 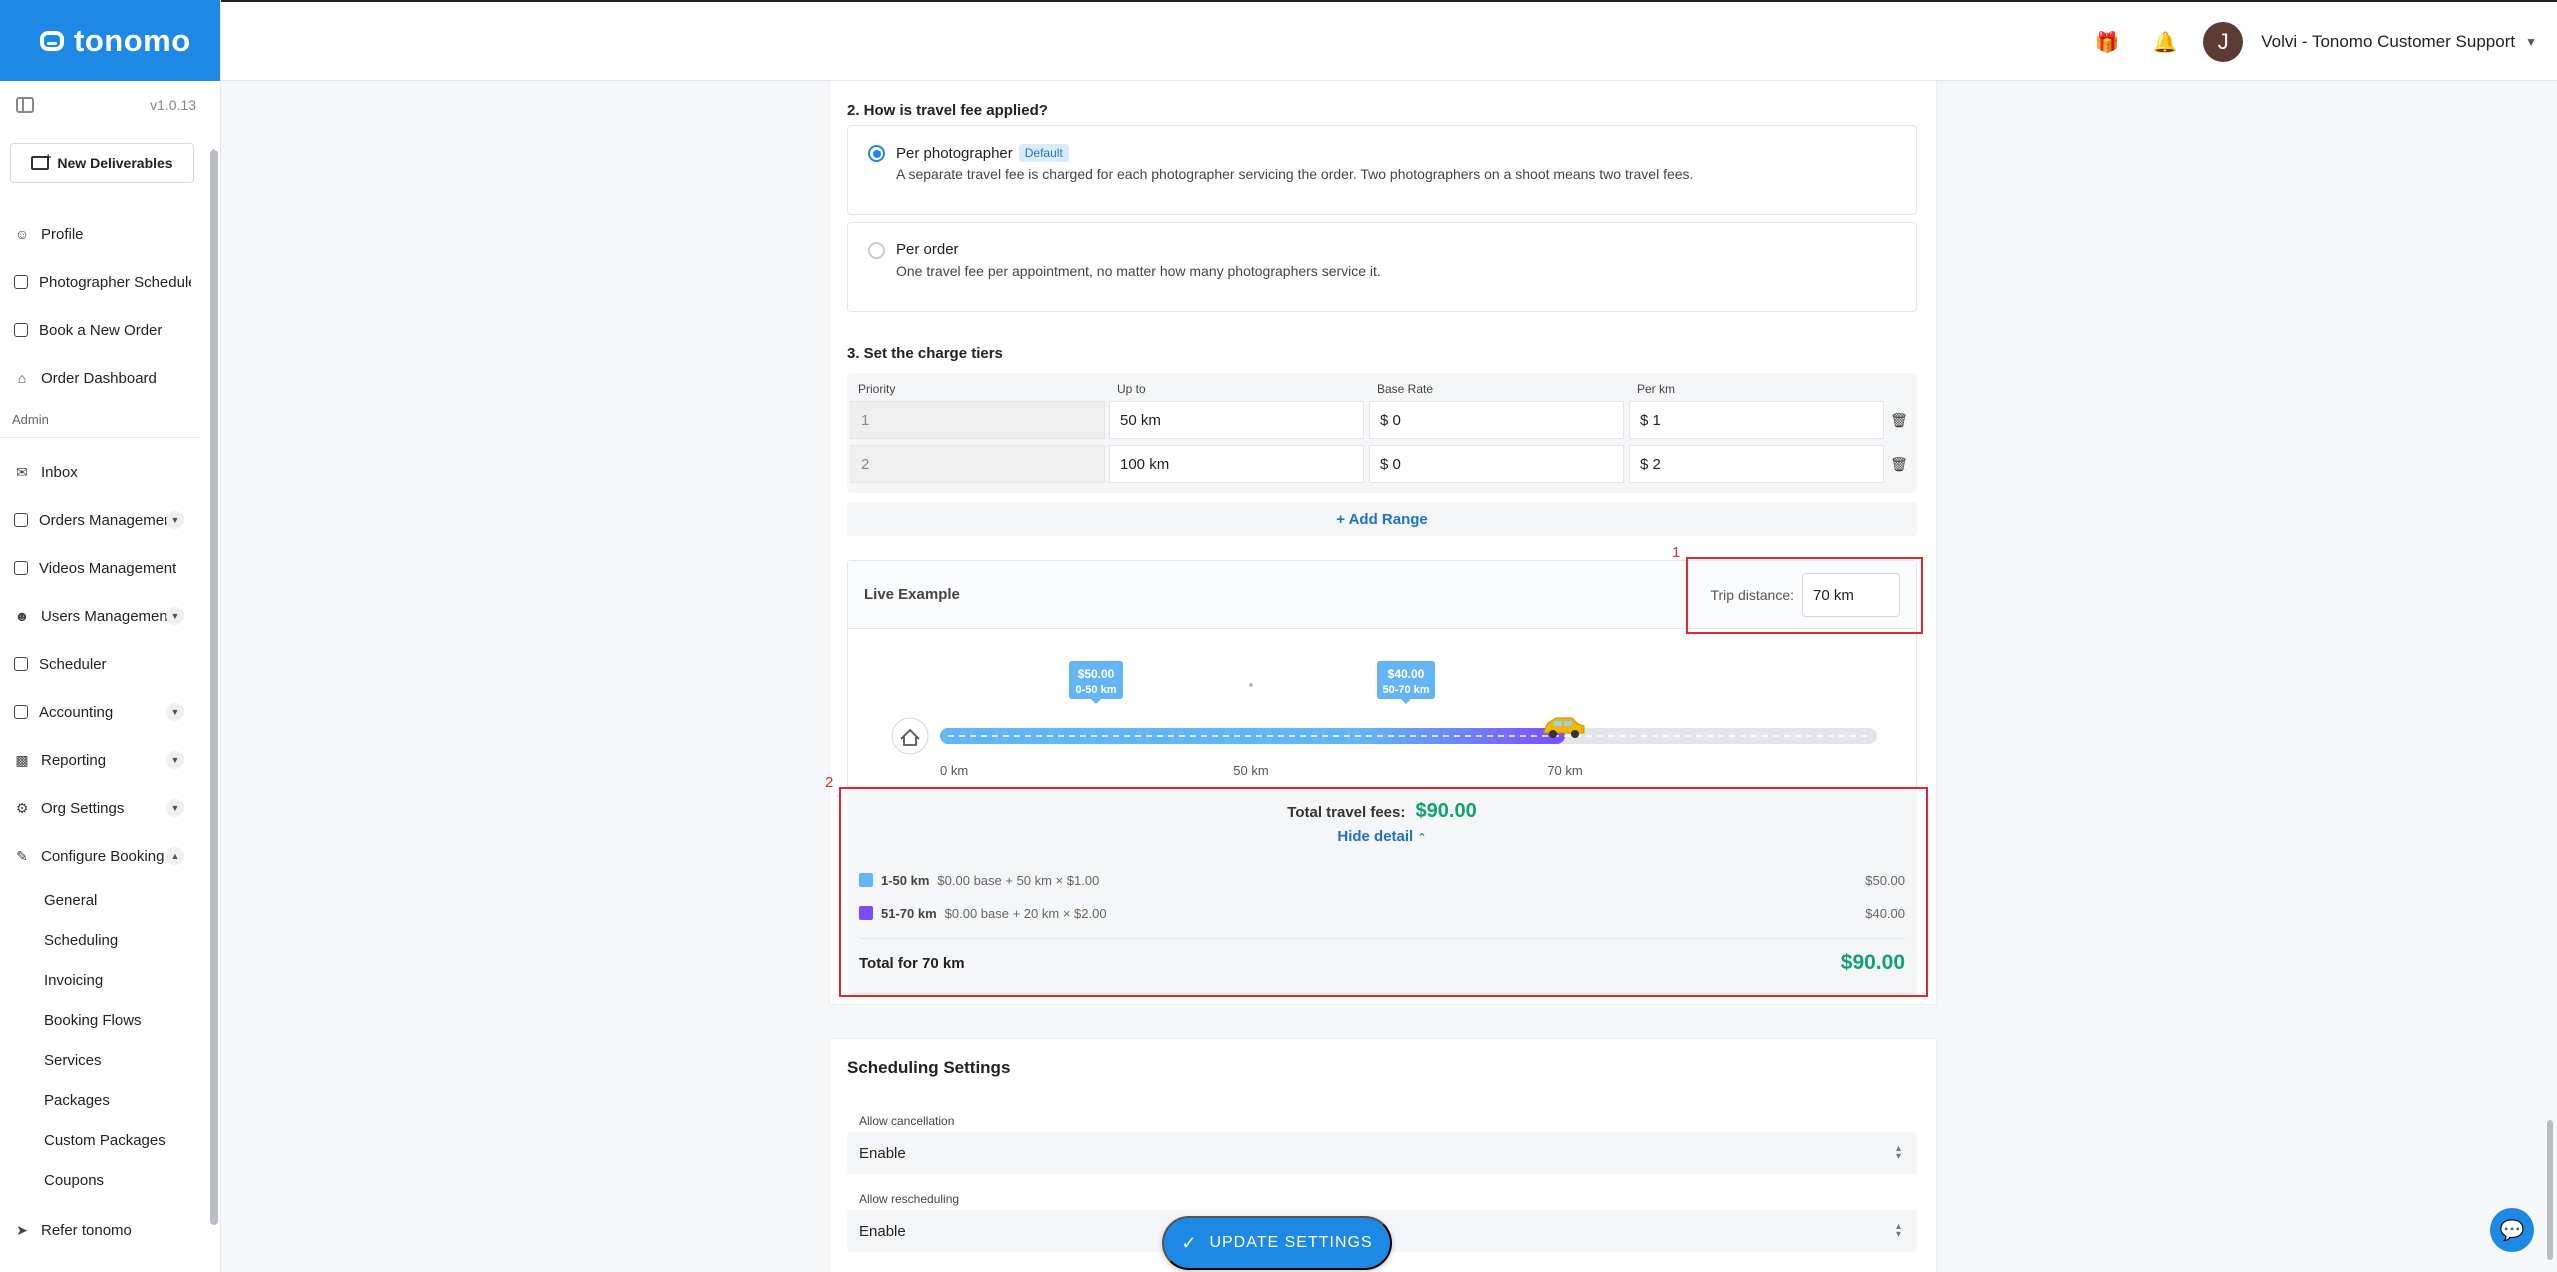 I want to click on schedule-icon, so click(x=21, y=282).